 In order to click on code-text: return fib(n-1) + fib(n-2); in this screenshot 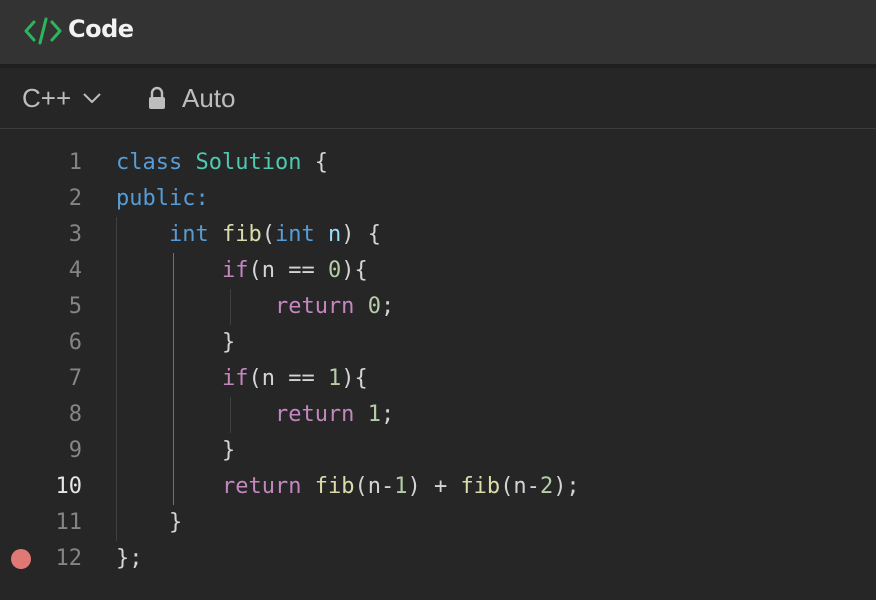, I will do `click(348, 487)`.